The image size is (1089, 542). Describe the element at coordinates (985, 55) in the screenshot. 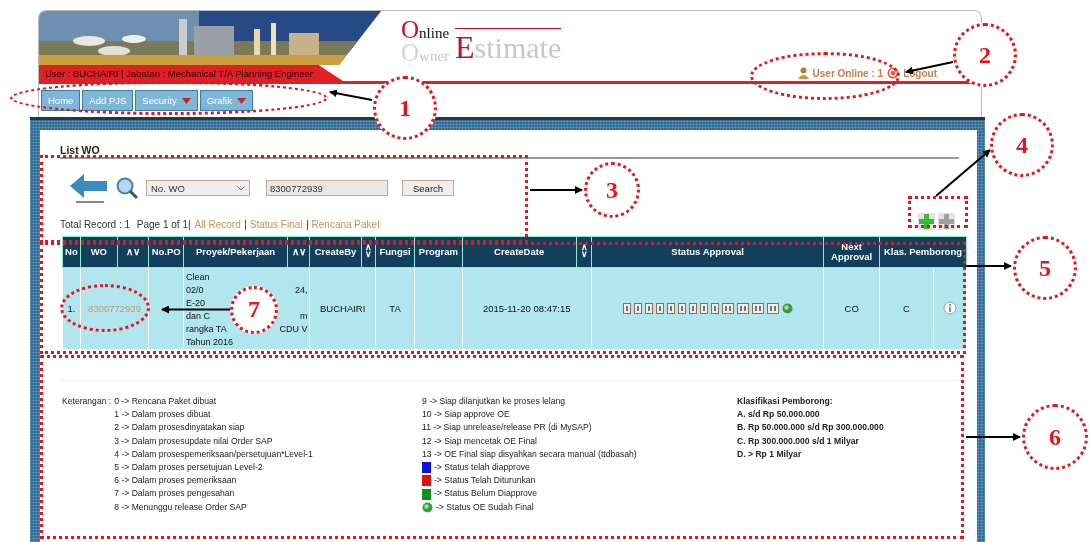

I see `callout-number: 2` at that location.